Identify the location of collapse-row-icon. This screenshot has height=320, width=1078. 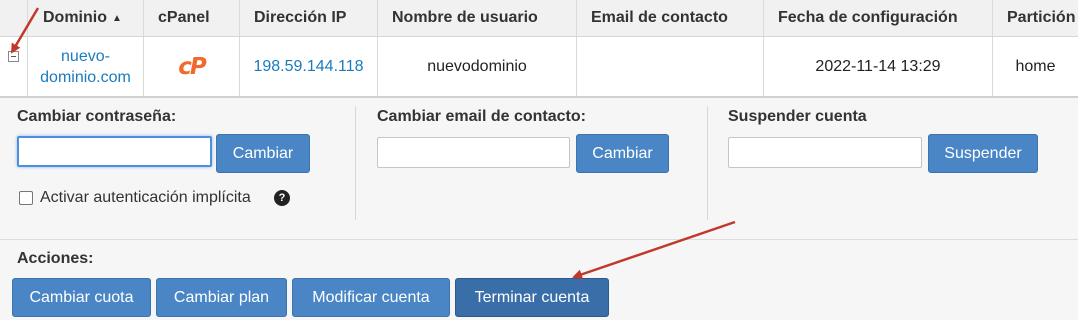
(13, 56).